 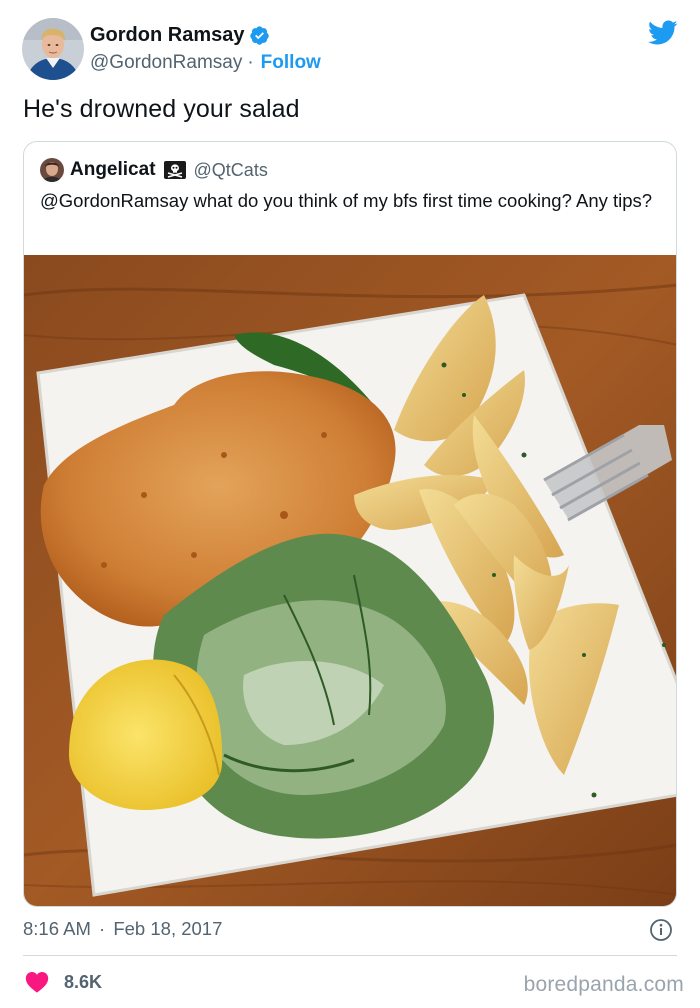 I want to click on author-handle: @GordonRamsay, so click(x=166, y=63).